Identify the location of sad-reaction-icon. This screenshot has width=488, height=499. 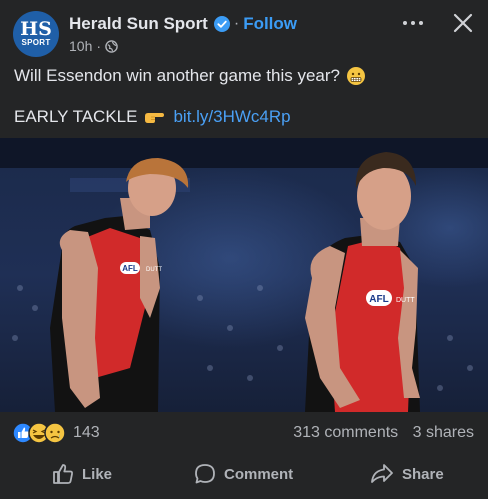
(55, 433).